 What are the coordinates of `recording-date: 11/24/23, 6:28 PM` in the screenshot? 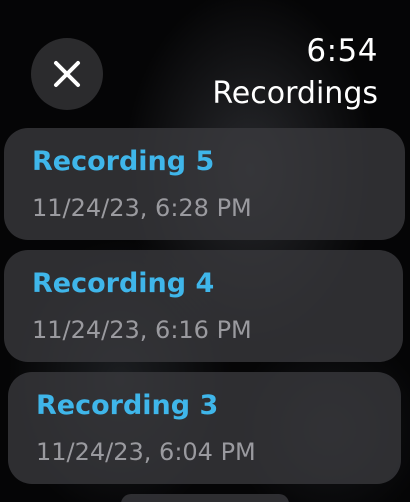 It's located at (142, 208).